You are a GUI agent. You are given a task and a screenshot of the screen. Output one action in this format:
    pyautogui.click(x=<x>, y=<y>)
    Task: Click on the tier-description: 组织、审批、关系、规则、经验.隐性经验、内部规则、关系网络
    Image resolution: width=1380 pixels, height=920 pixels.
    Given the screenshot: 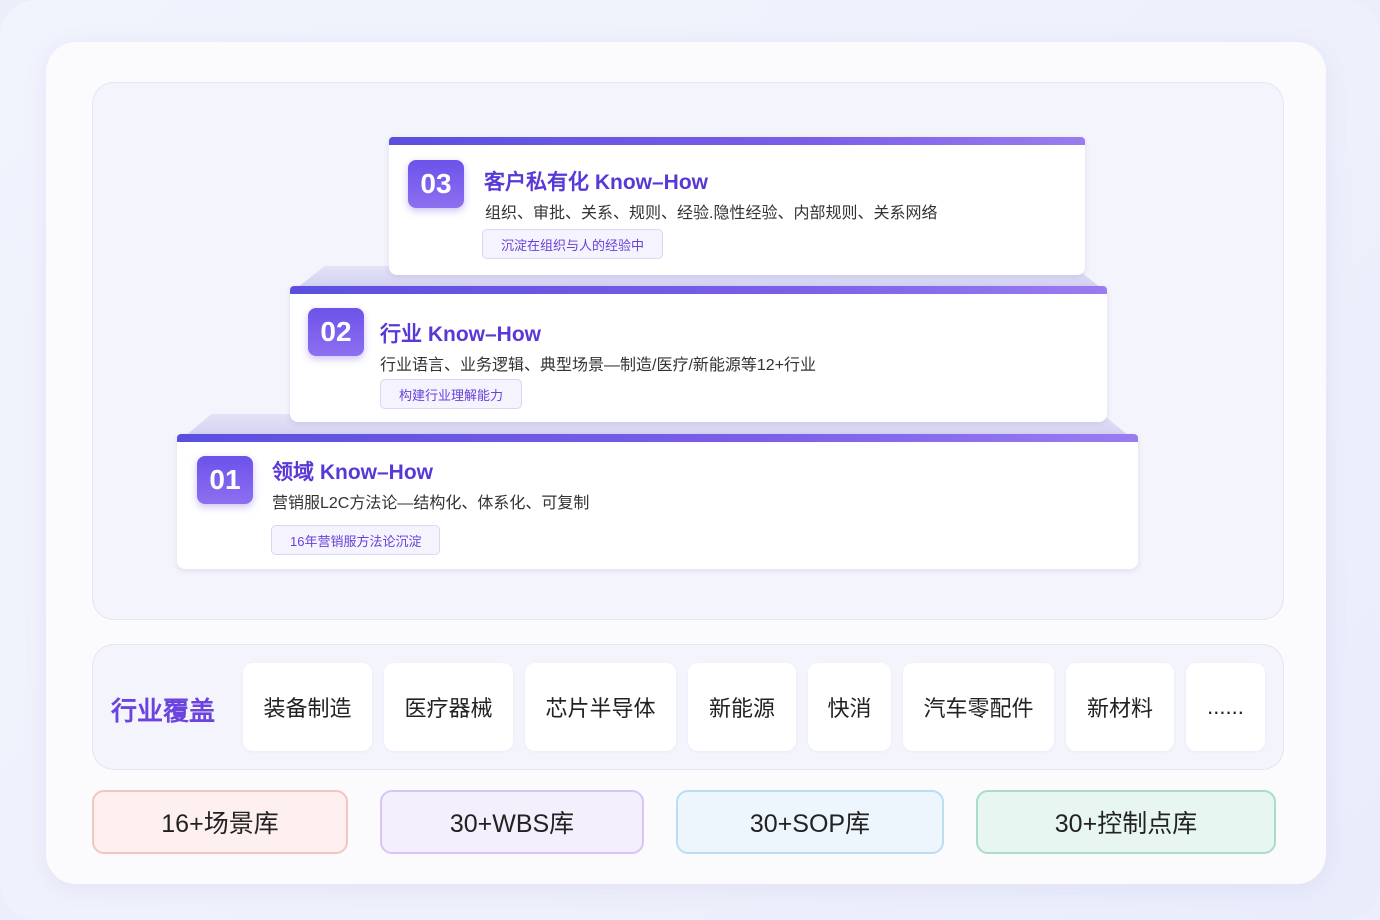 What is the action you would take?
    pyautogui.click(x=711, y=213)
    